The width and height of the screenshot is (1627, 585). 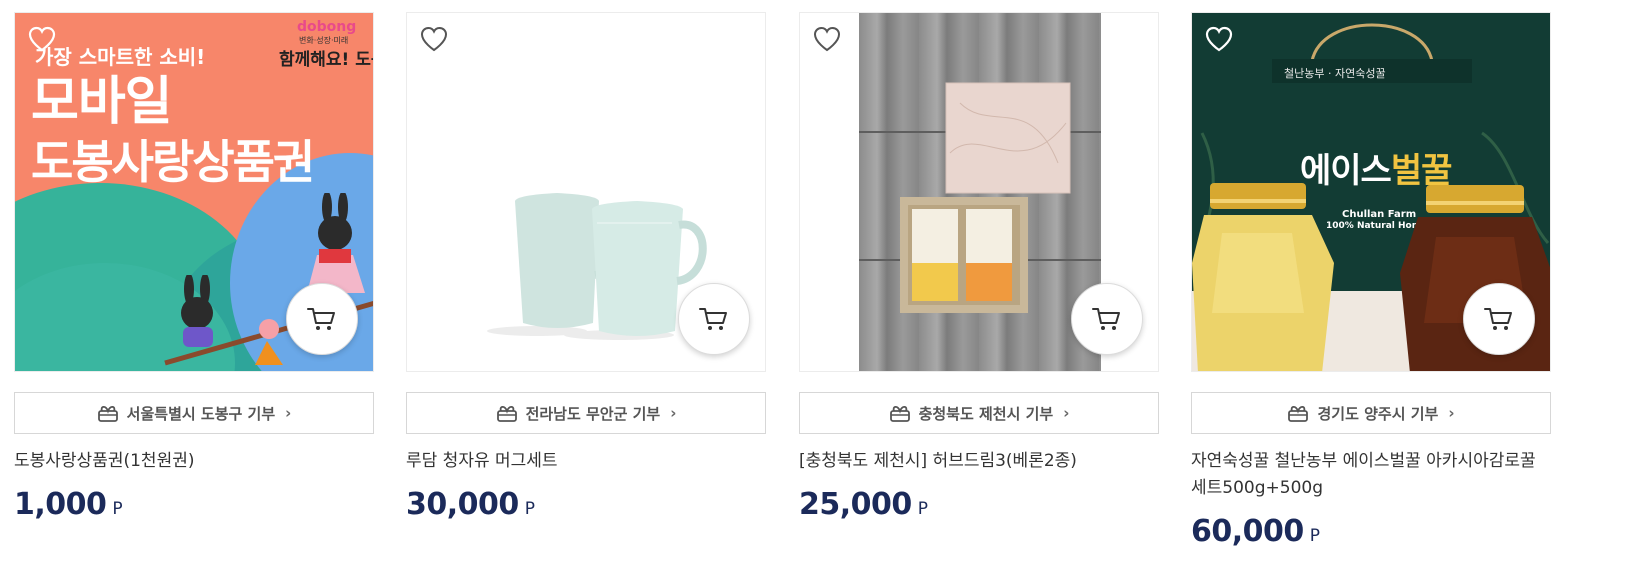 I want to click on price-value: 30,000, so click(x=462, y=504).